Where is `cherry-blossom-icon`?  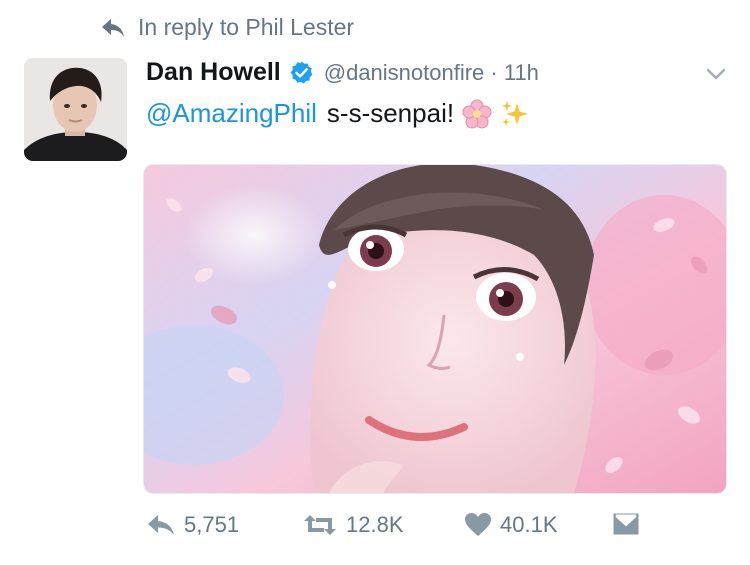 cherry-blossom-icon is located at coordinates (477, 113).